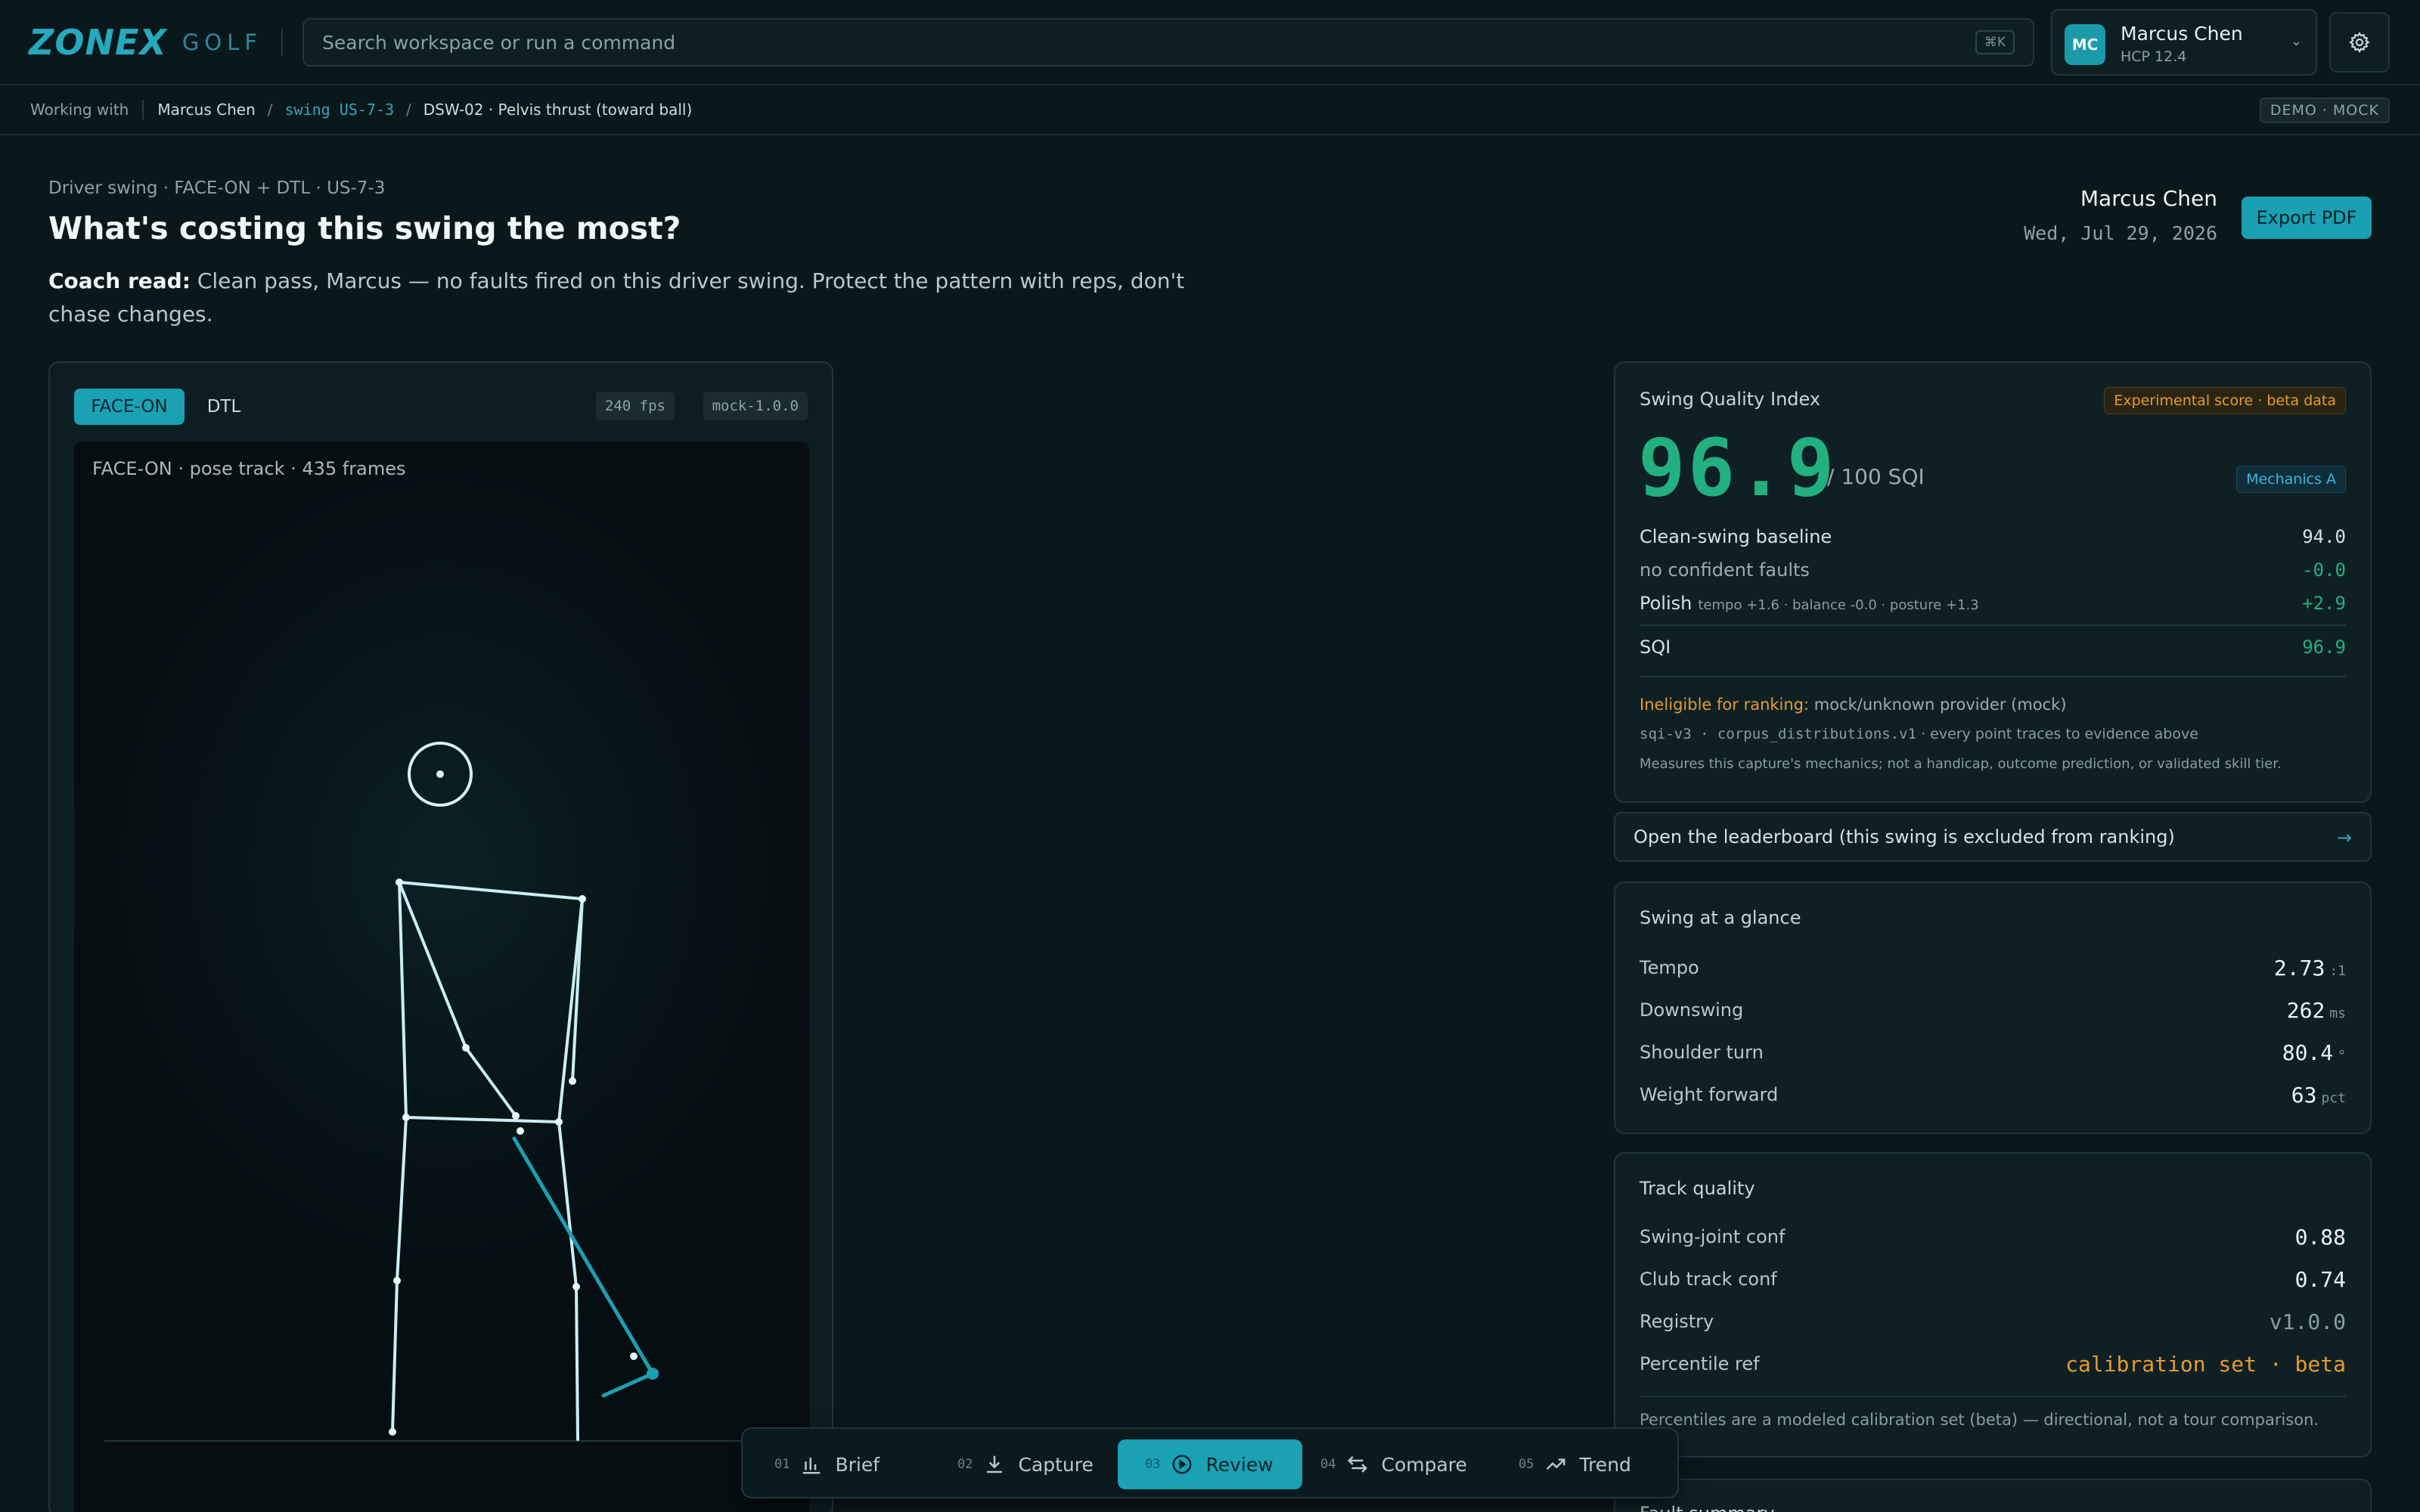 The image size is (2420, 1512). Describe the element at coordinates (2333, 1097) in the screenshot. I see `metric-unit: pct` at that location.